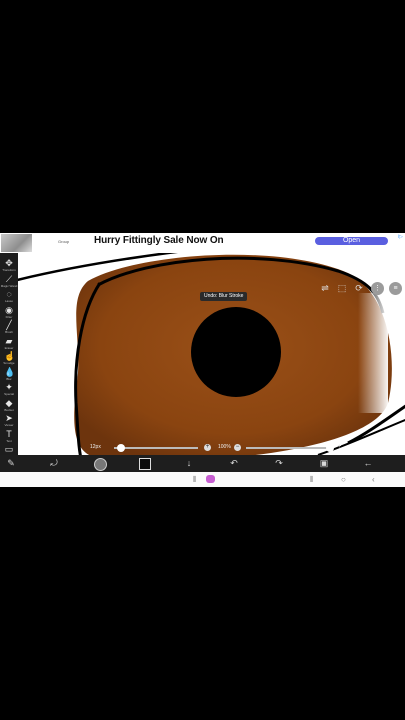 The image size is (405, 720). I want to click on frame-icon: ▭, so click(9, 449).